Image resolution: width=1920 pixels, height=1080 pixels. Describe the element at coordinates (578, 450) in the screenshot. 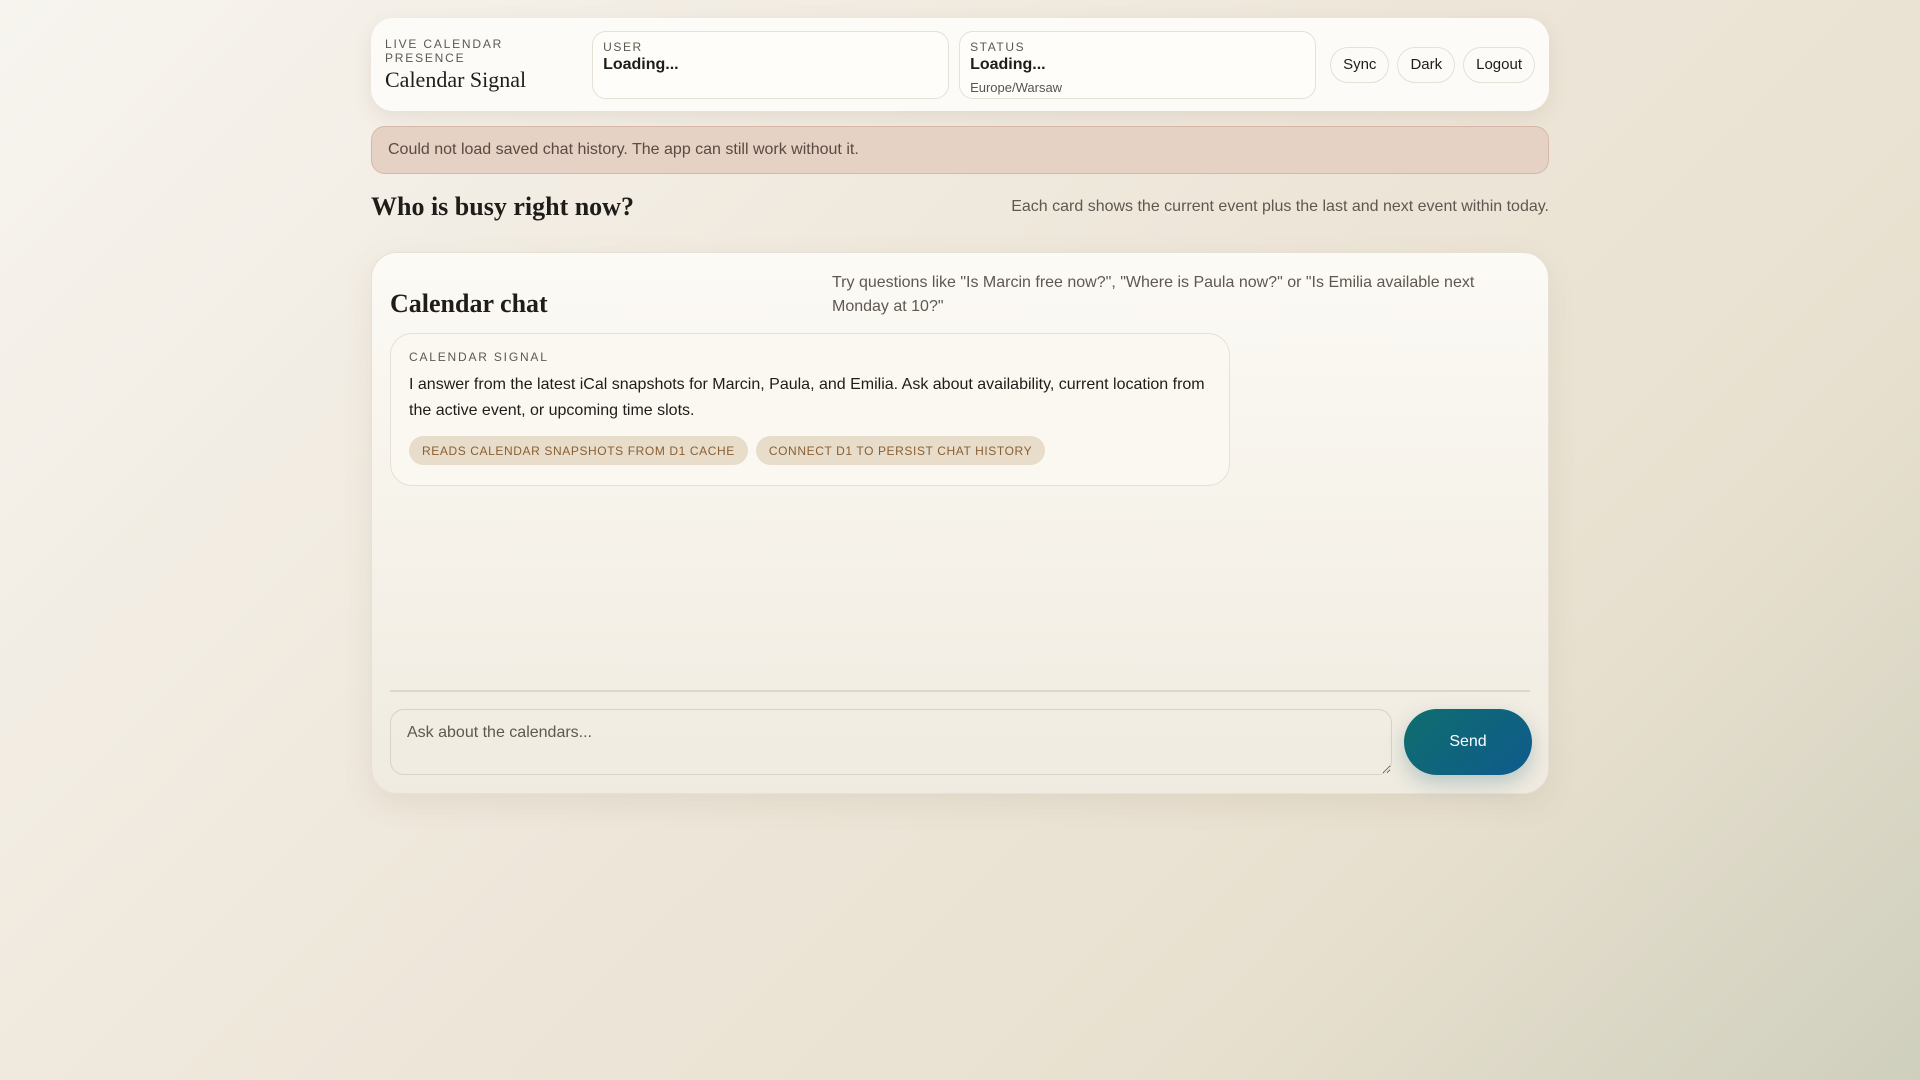

I see `tag-d1-cache: READS CALENDAR SNAPSHOTS FROM D1 CACHE` at that location.